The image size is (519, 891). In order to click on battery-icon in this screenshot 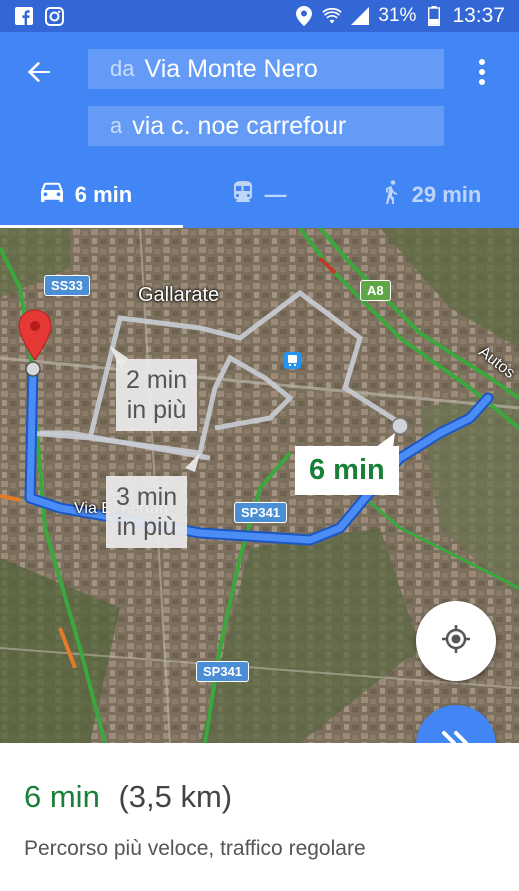, I will do `click(434, 16)`.